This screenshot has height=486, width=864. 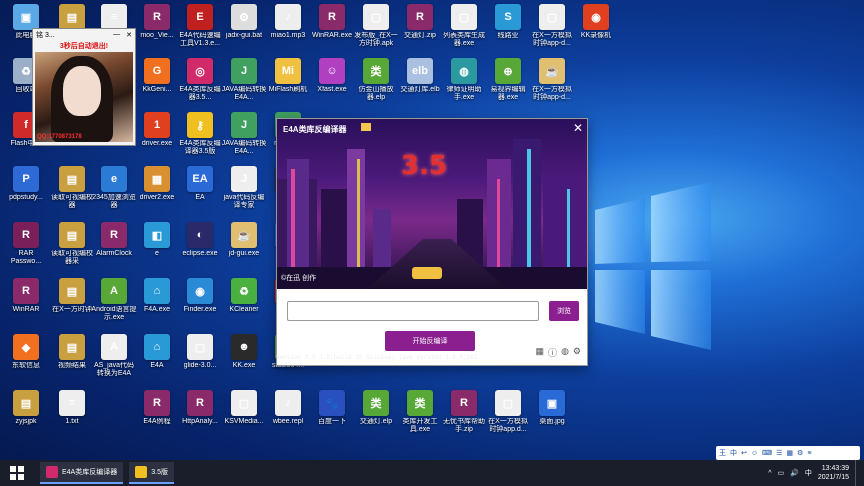 I want to click on desktop-icon: 🐾 百度一下, so click(x=332, y=417).